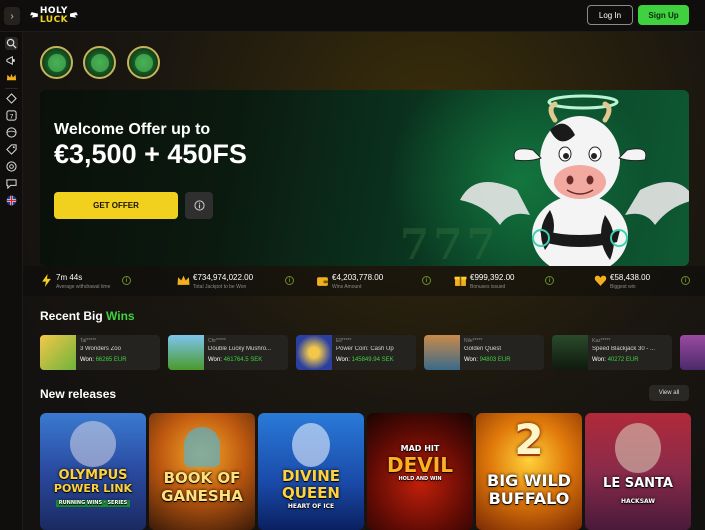 Image resolution: width=705 pixels, height=530 pixels. I want to click on game-title-line1: LE SANTA, so click(638, 483).